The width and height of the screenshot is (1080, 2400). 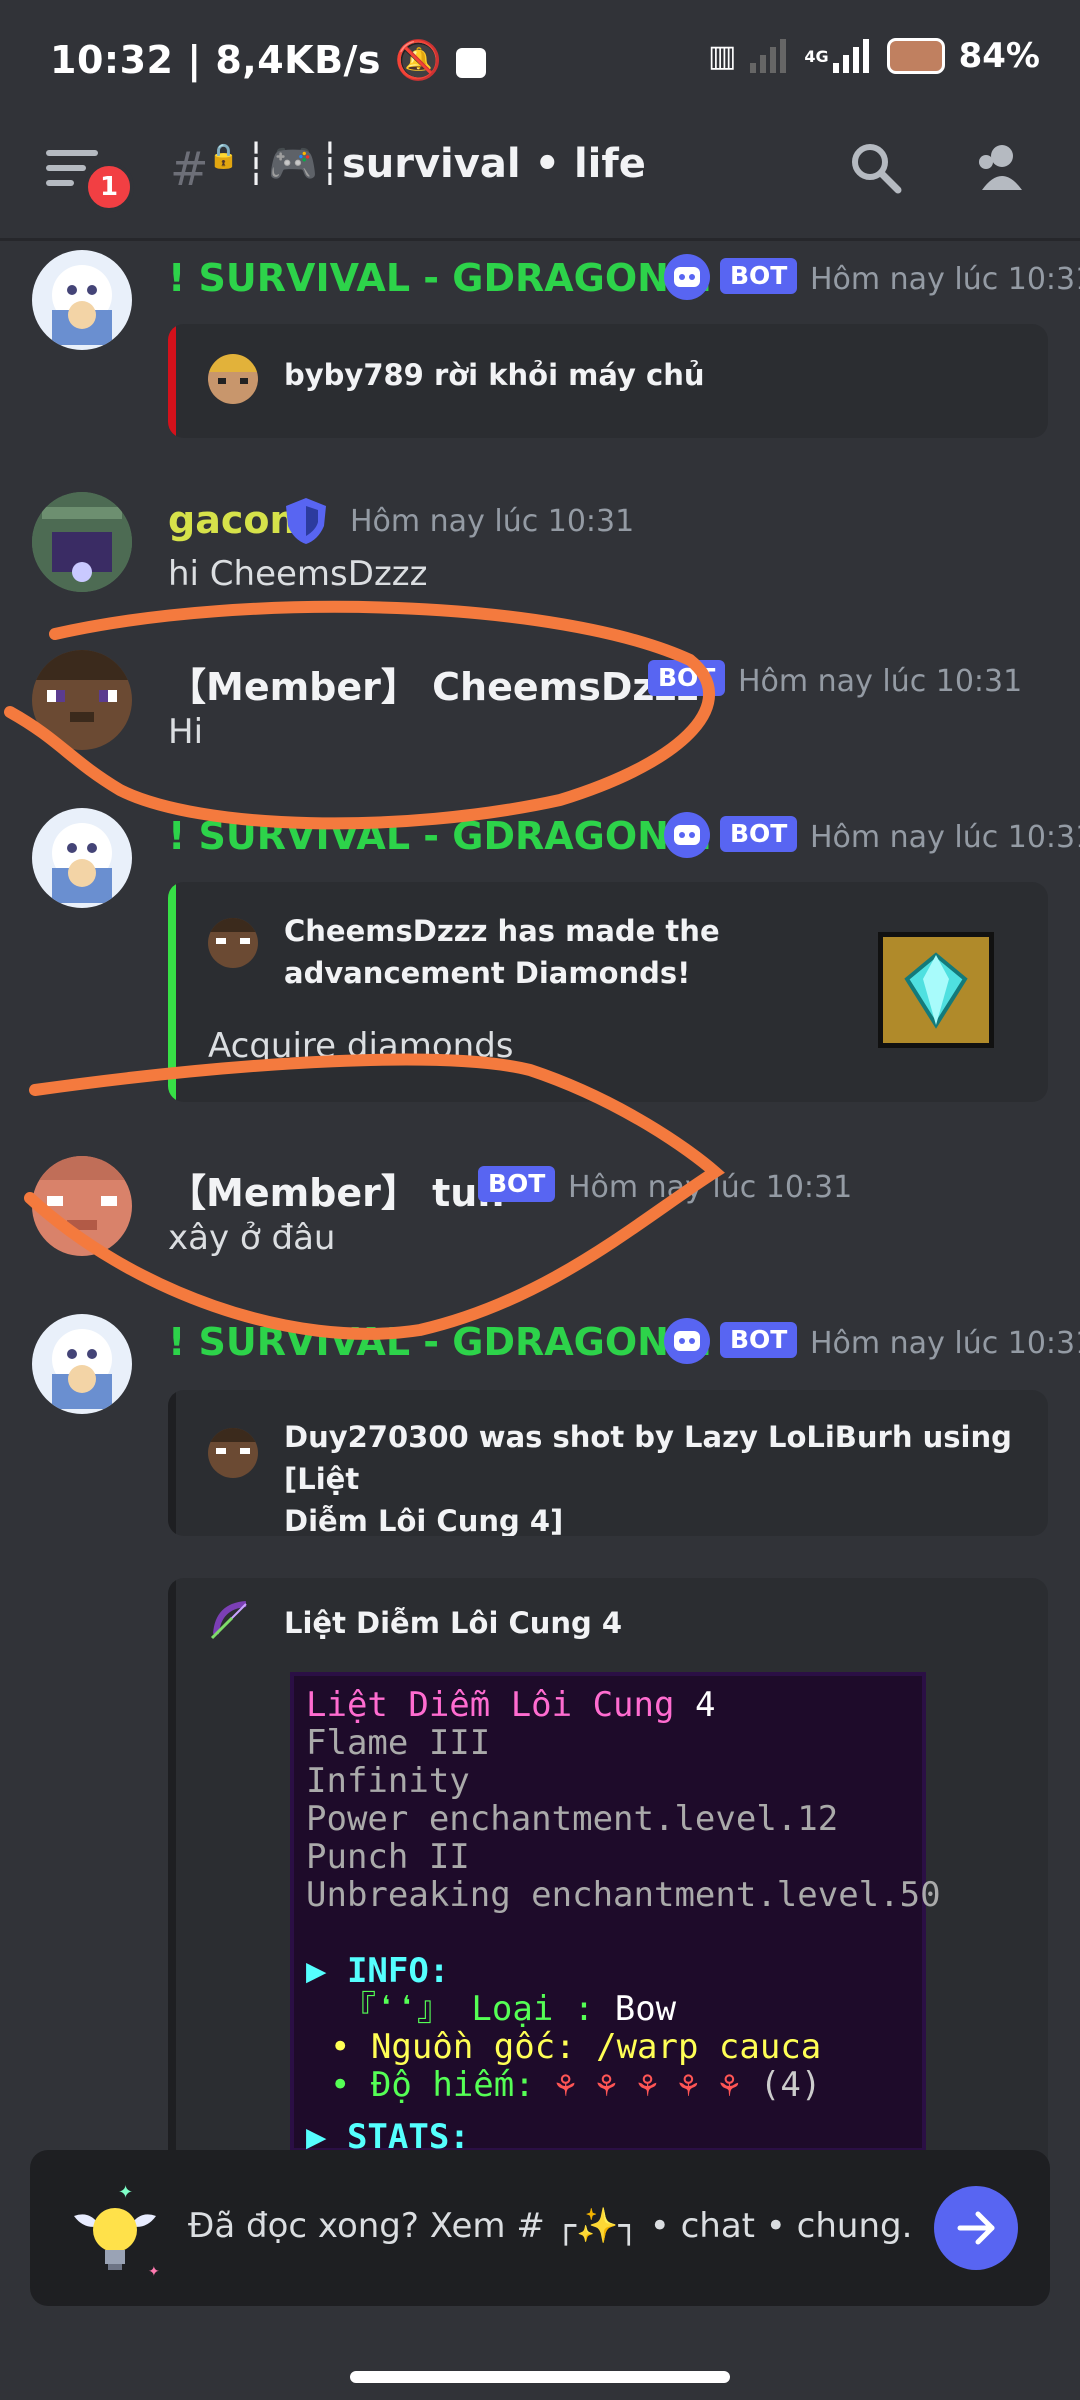 I want to click on clock: 10:32, so click(x=112, y=60).